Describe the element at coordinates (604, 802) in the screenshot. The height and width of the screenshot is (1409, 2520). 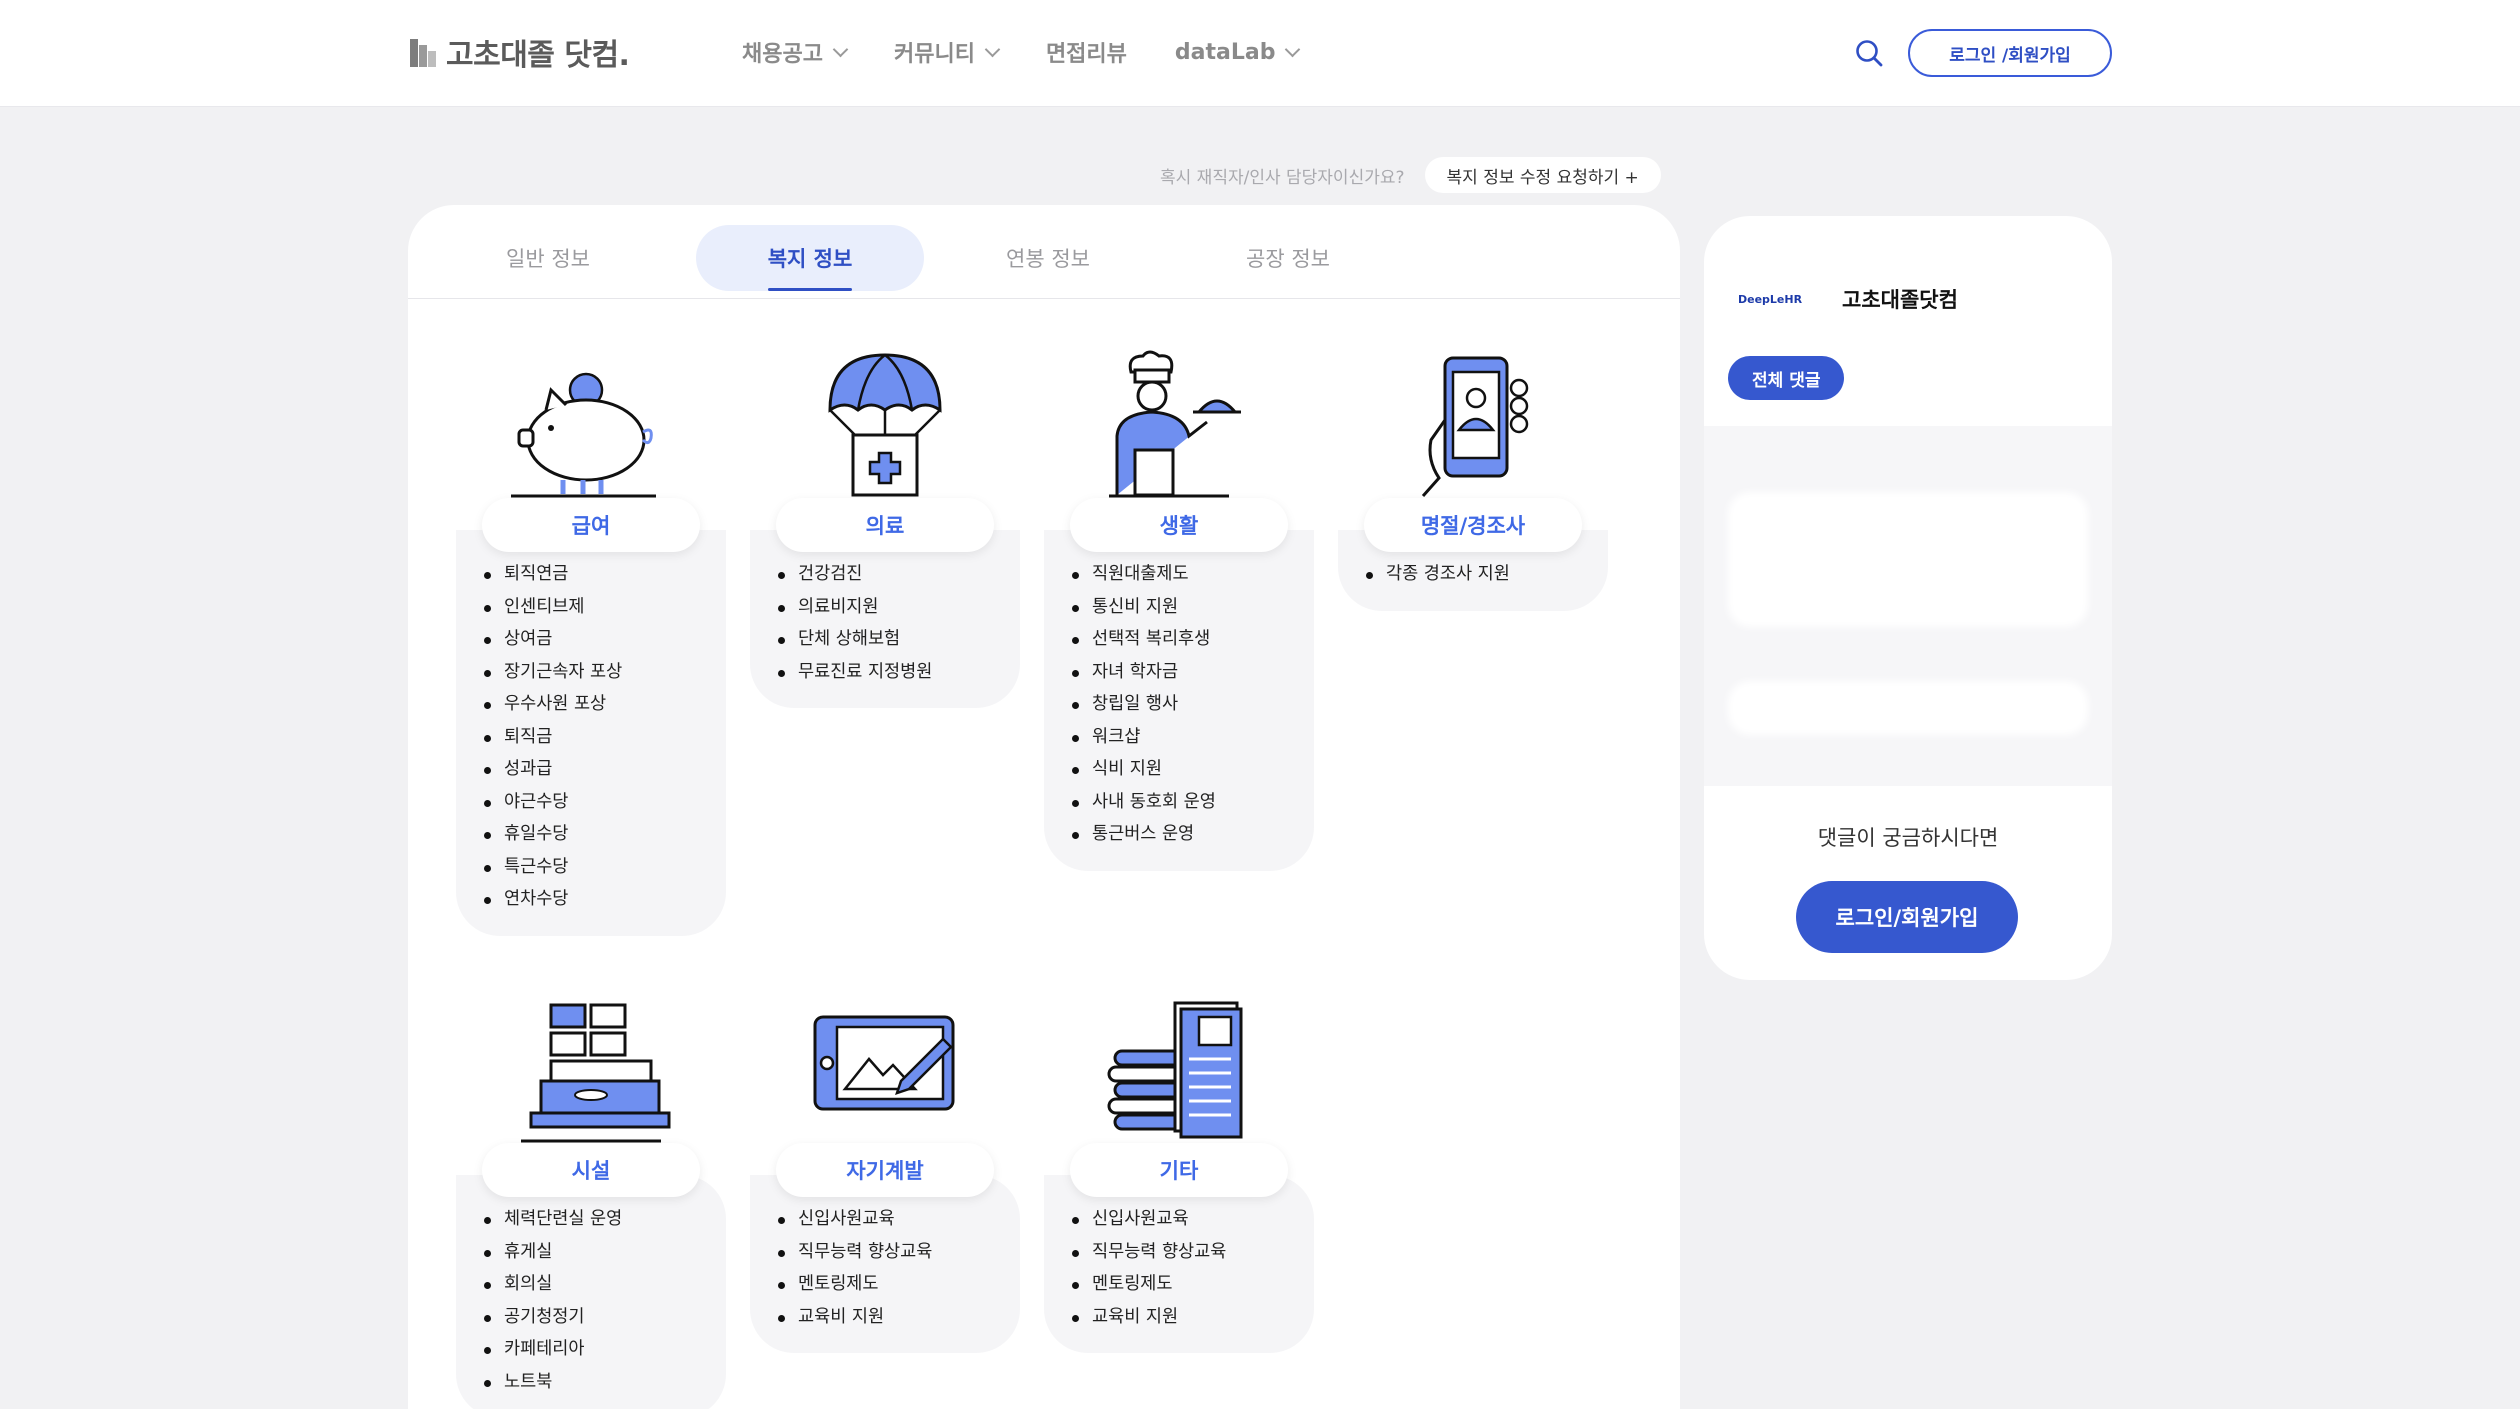
I see `list-item: 야근수당` at that location.